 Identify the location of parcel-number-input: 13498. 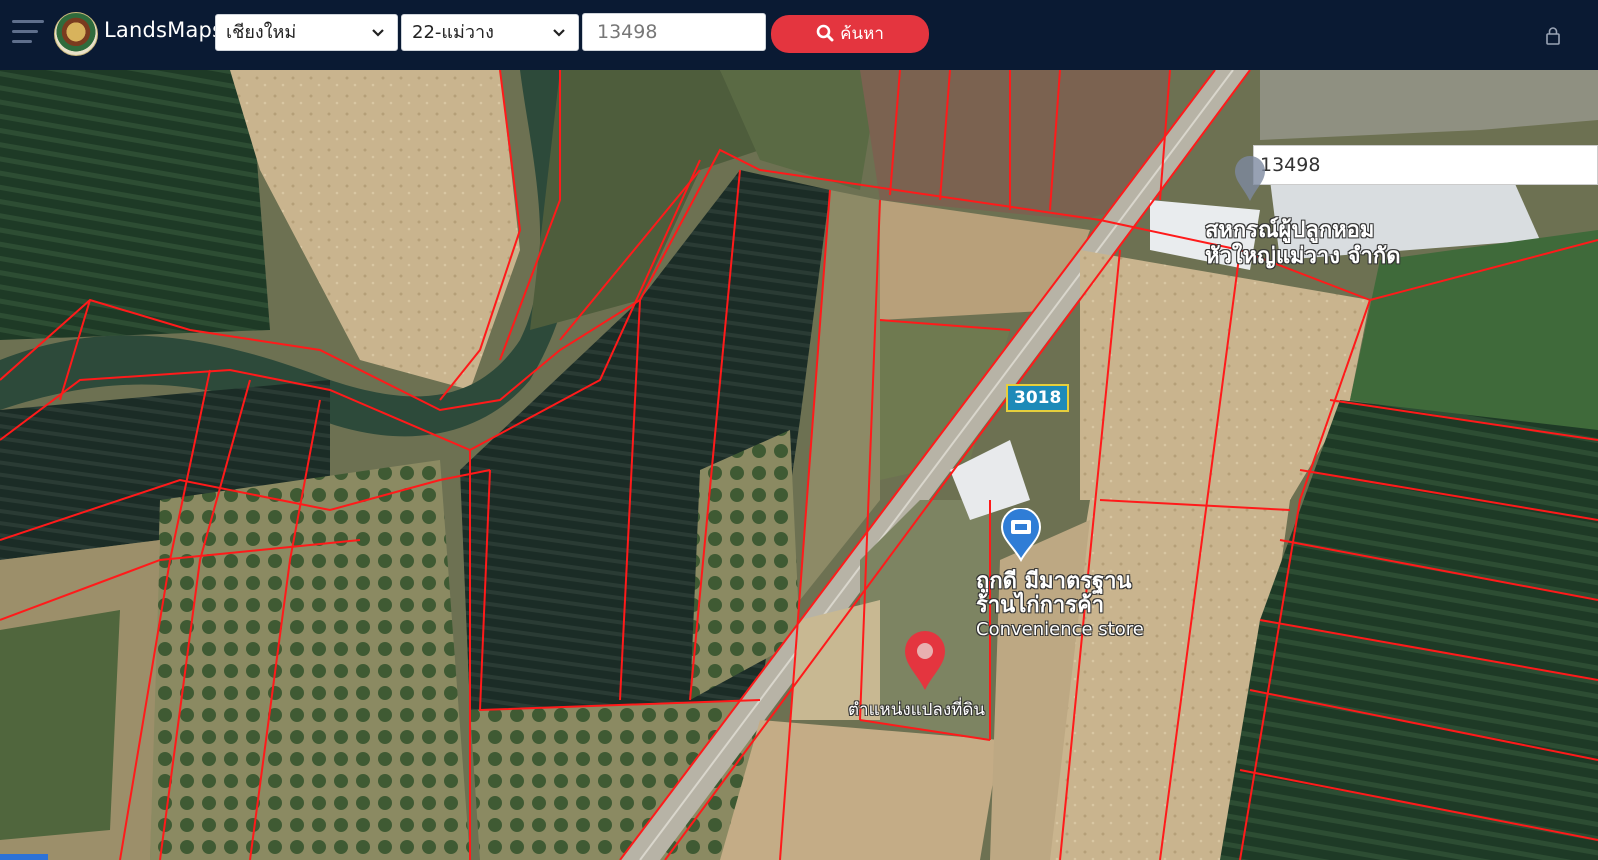
(674, 32).